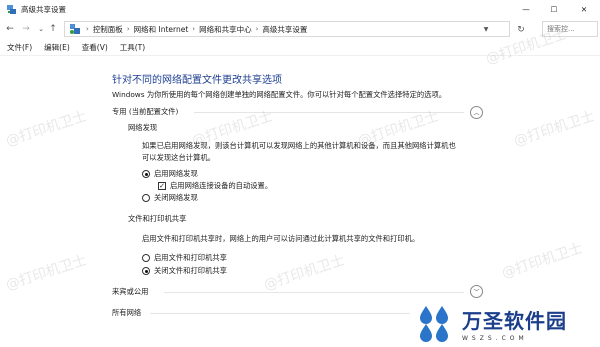 The image size is (600, 347). I want to click on close-icon: ✕, so click(584, 9).